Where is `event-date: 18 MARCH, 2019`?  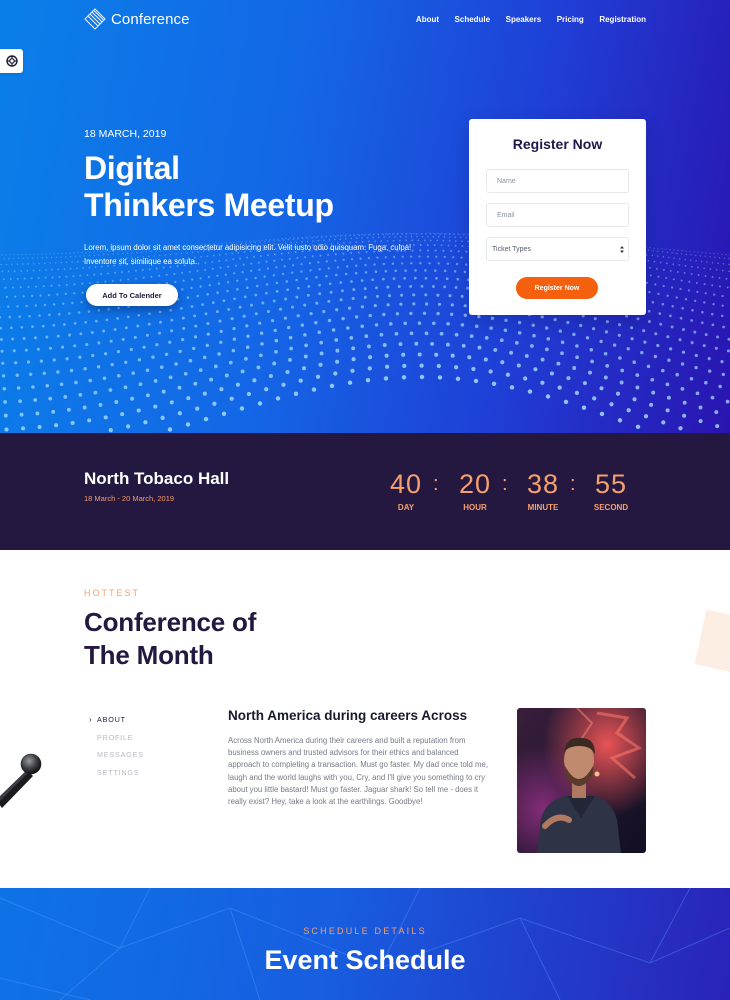
event-date: 18 MARCH, 2019 is located at coordinates (125, 134).